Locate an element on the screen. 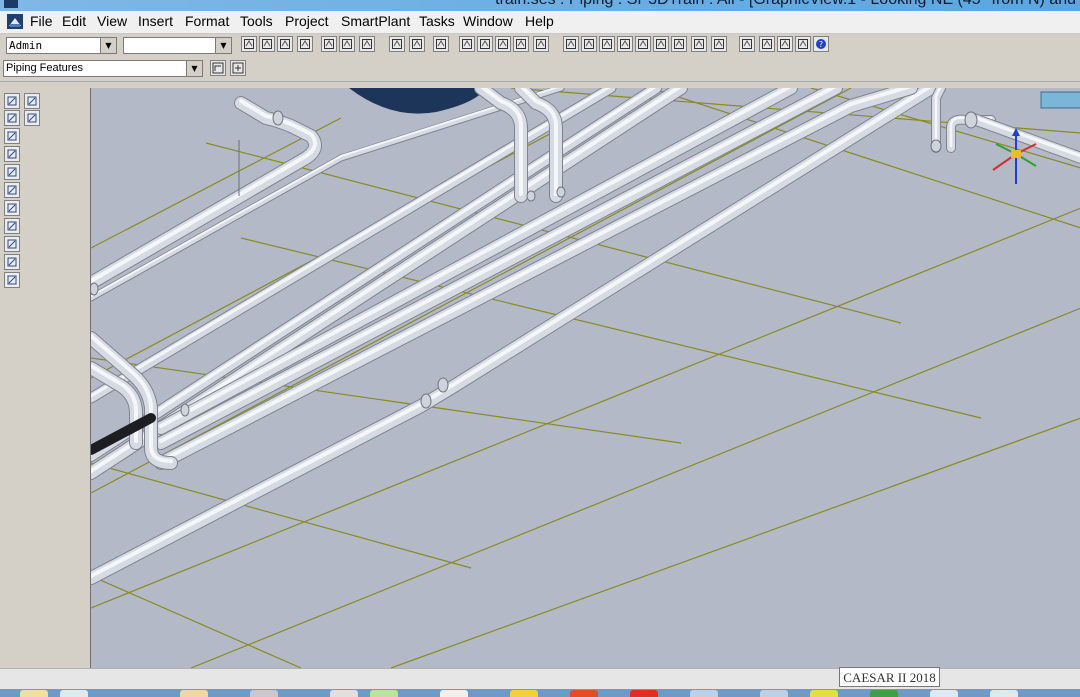 The width and height of the screenshot is (1080, 697). menu-project: Project is located at coordinates (307, 21).